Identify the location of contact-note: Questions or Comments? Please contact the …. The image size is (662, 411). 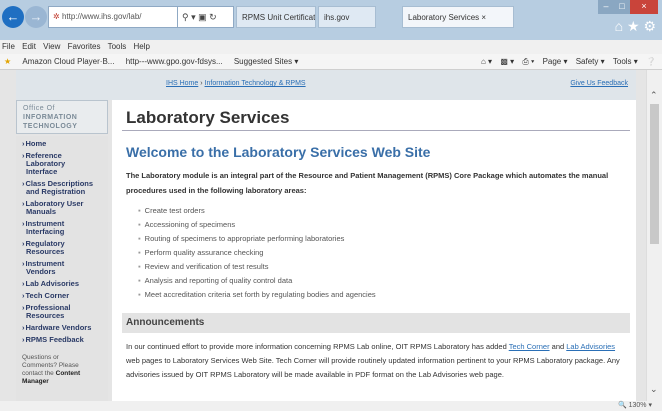
(65, 370).